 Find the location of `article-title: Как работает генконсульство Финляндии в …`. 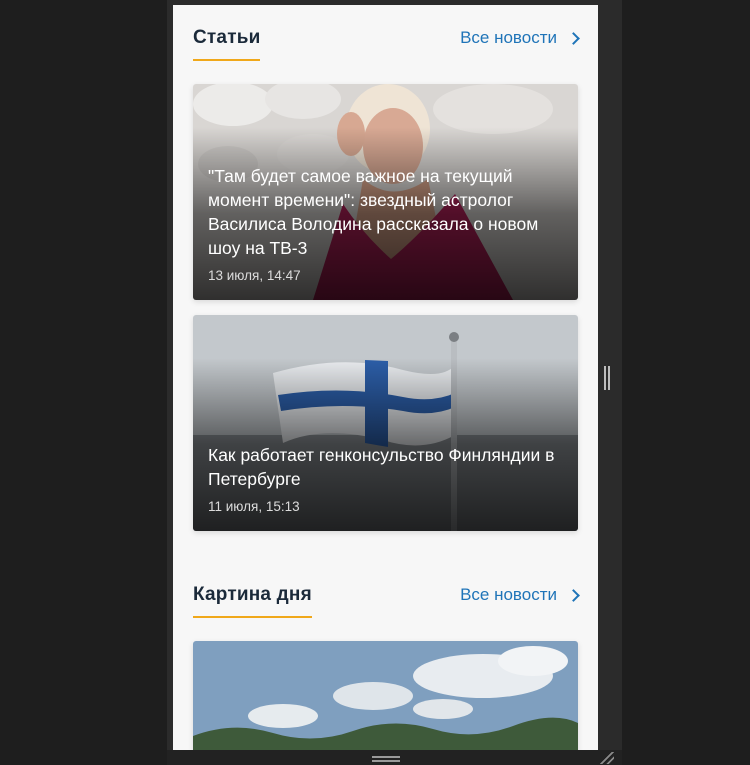

article-title: Как работает генконсульство Финляндии в … is located at coordinates (381, 467).